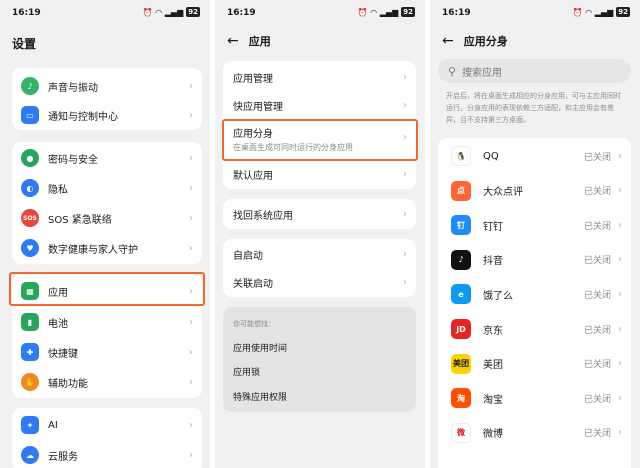  What do you see at coordinates (107, 322) in the screenshot?
I see `settings-item-battery: ▮ 电池 ›` at bounding box center [107, 322].